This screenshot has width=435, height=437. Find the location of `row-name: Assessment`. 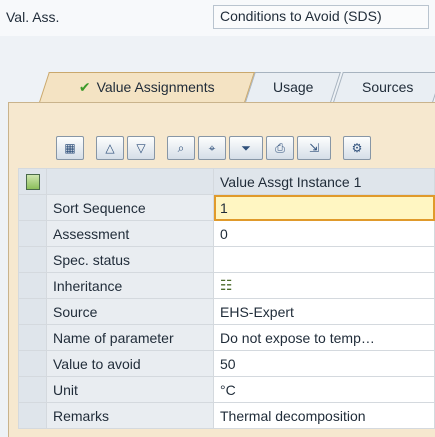

row-name: Assessment is located at coordinates (130, 233).